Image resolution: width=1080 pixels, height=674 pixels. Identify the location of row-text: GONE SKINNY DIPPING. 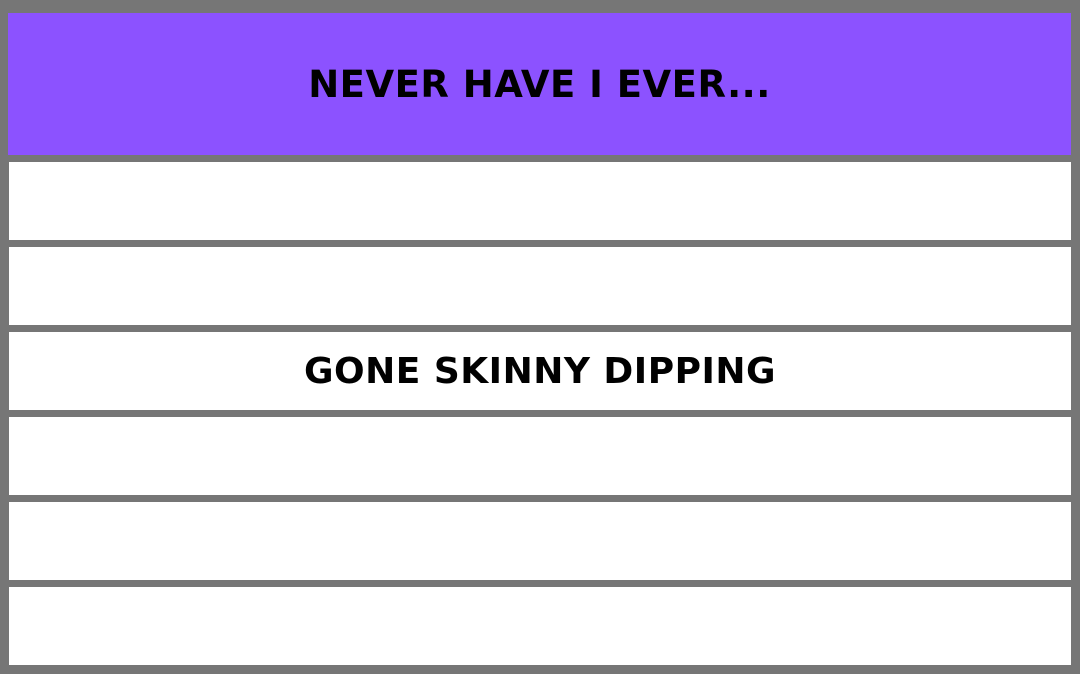
(540, 371).